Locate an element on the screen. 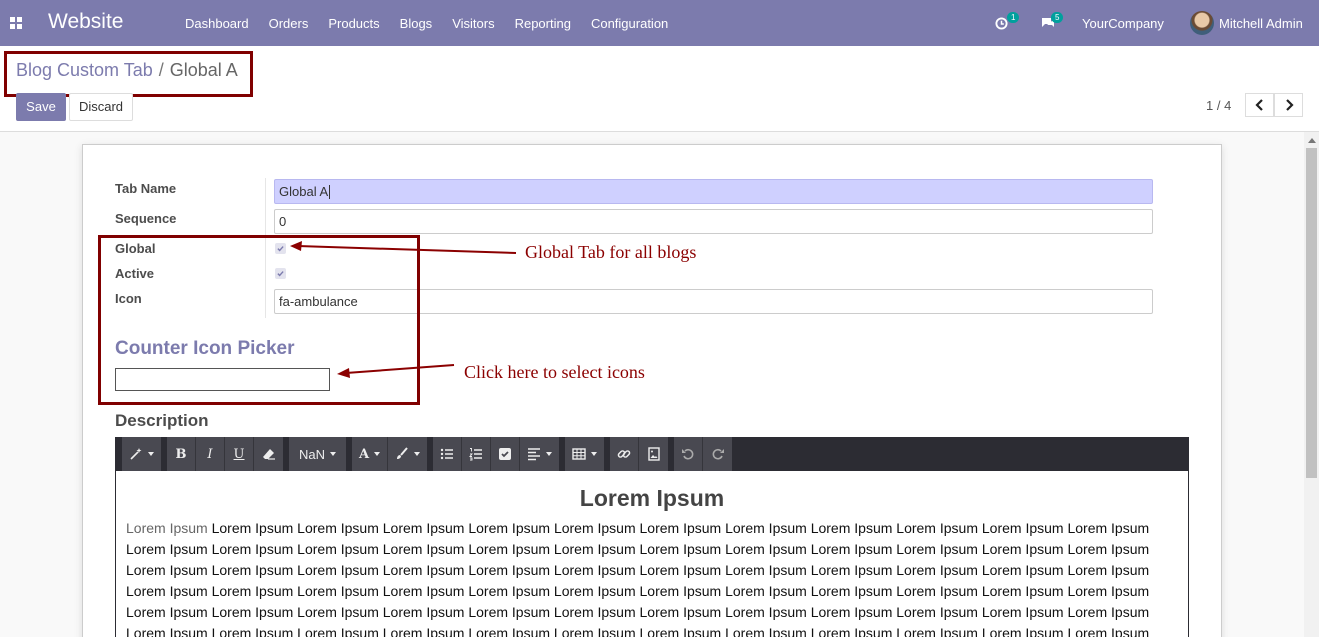 The height and width of the screenshot is (637, 1319). style-dropdown is located at coordinates (141, 454).